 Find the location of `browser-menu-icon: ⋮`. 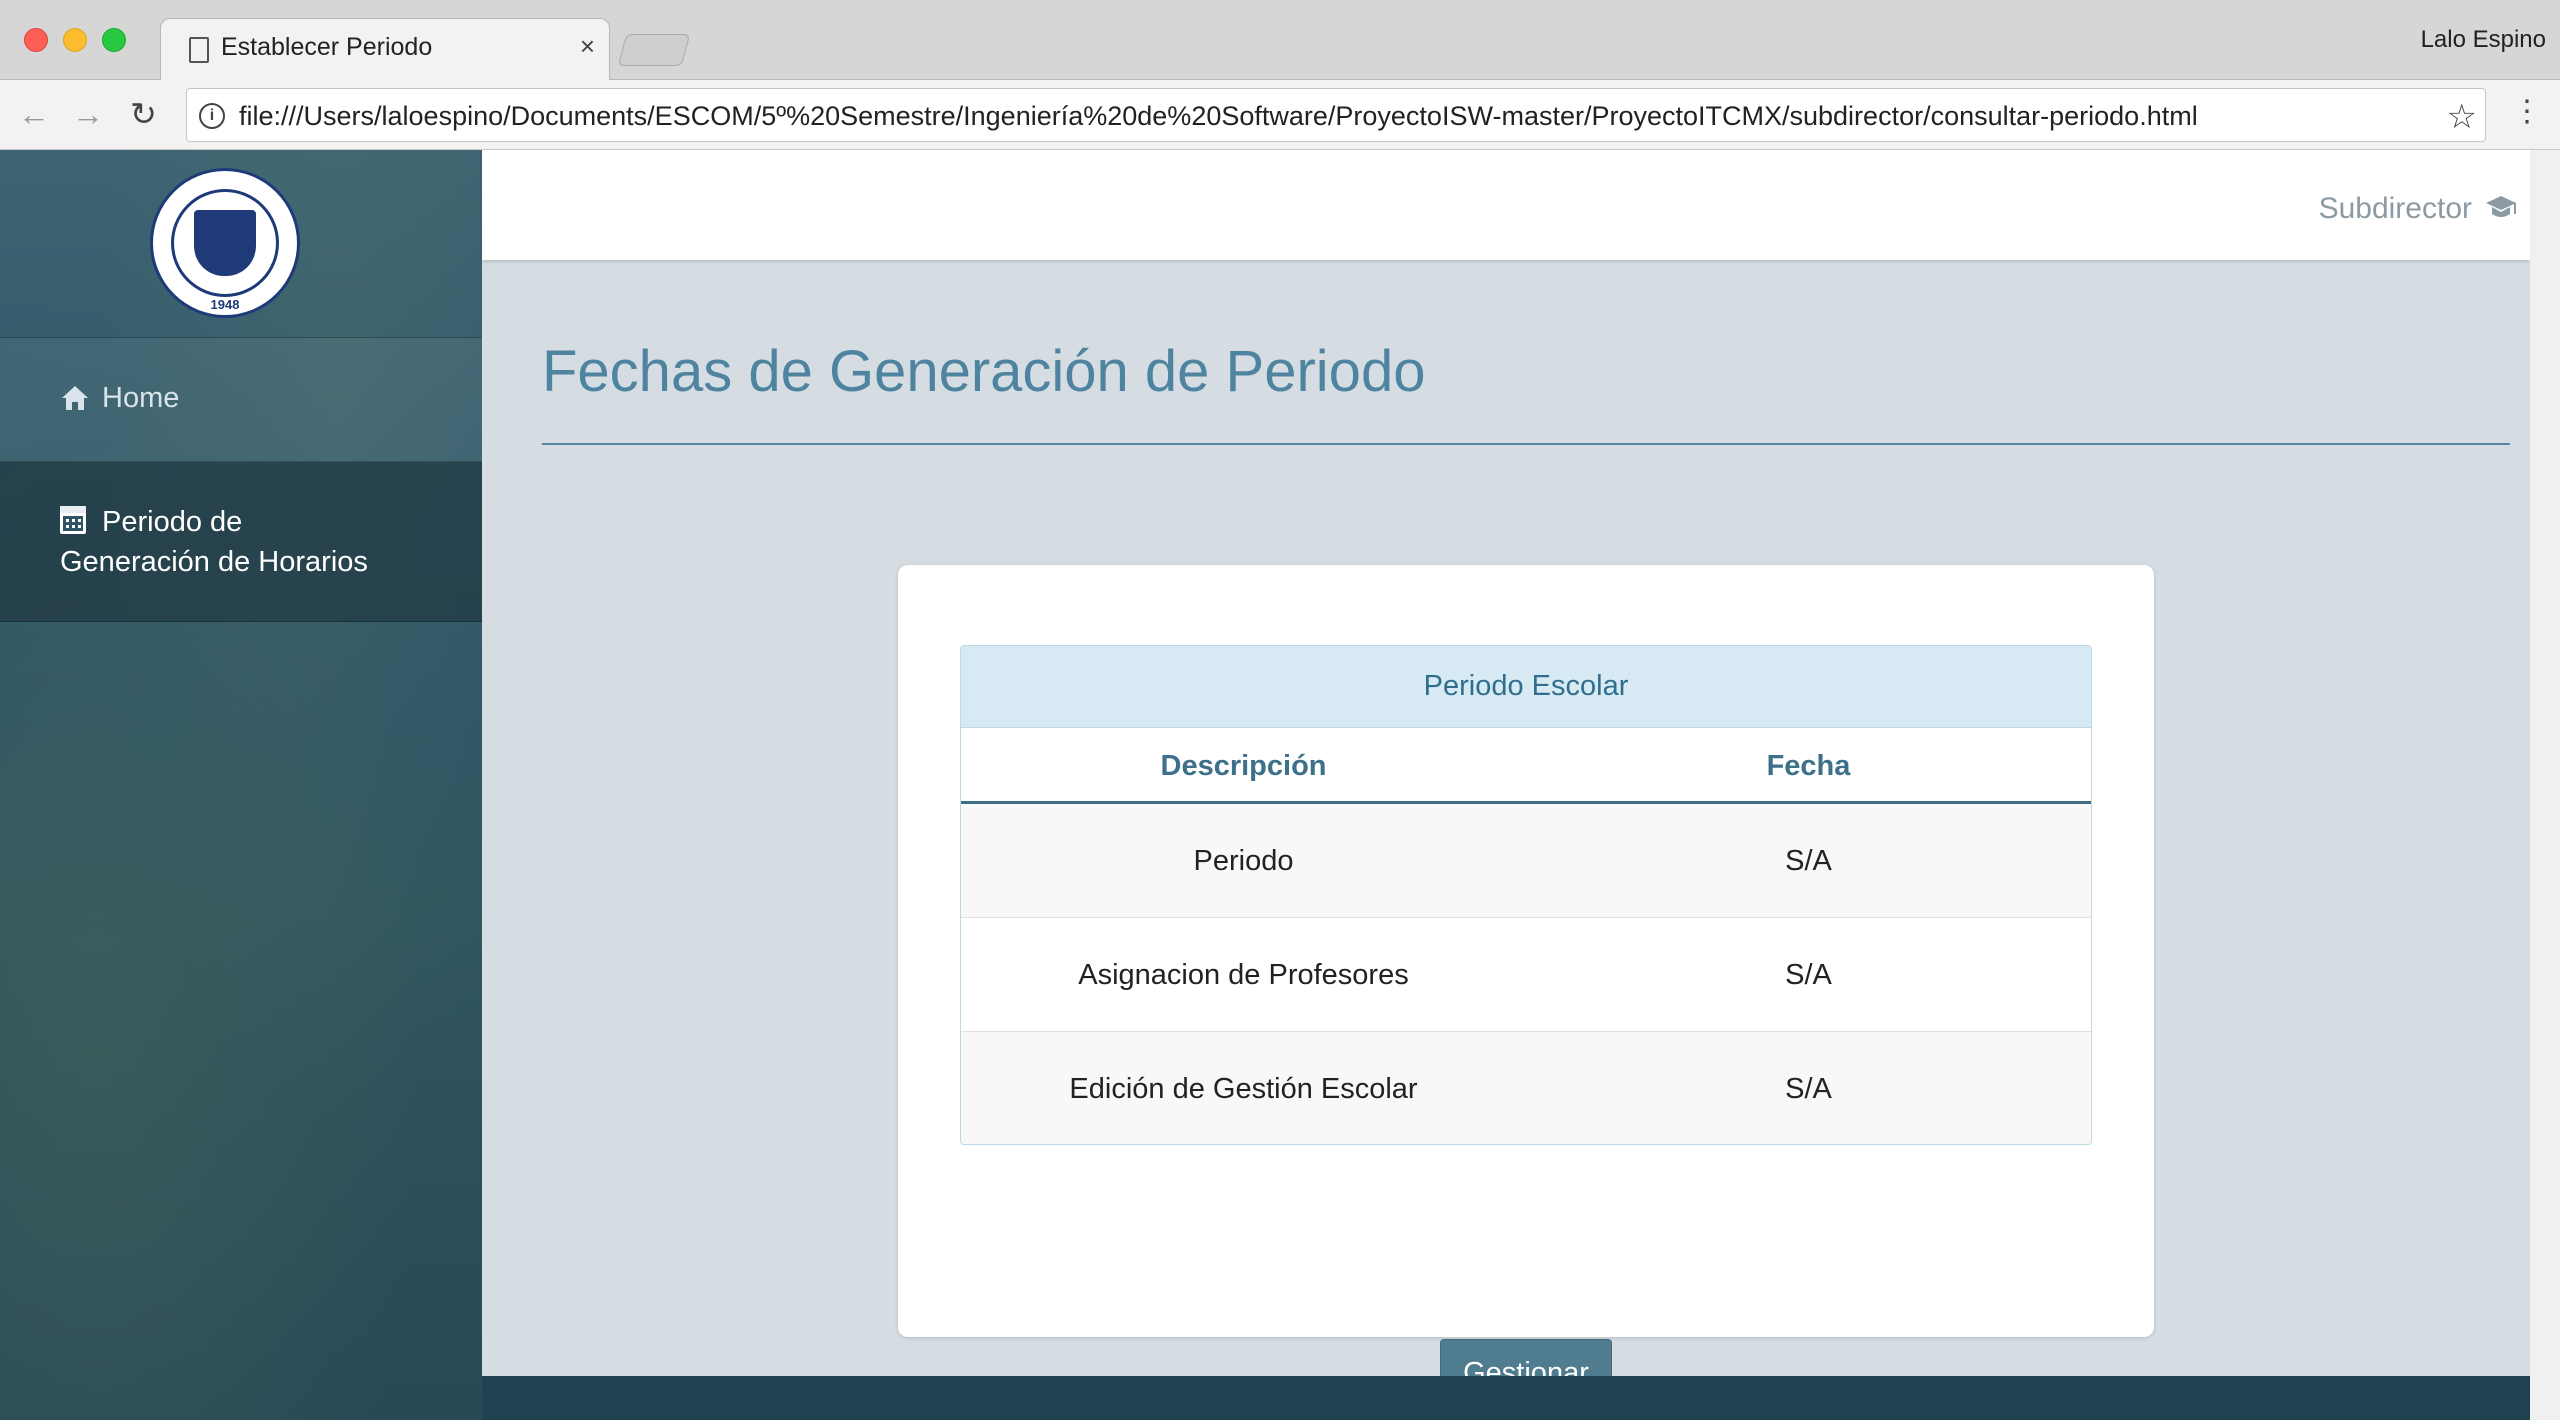

browser-menu-icon: ⋮ is located at coordinates (2527, 111).